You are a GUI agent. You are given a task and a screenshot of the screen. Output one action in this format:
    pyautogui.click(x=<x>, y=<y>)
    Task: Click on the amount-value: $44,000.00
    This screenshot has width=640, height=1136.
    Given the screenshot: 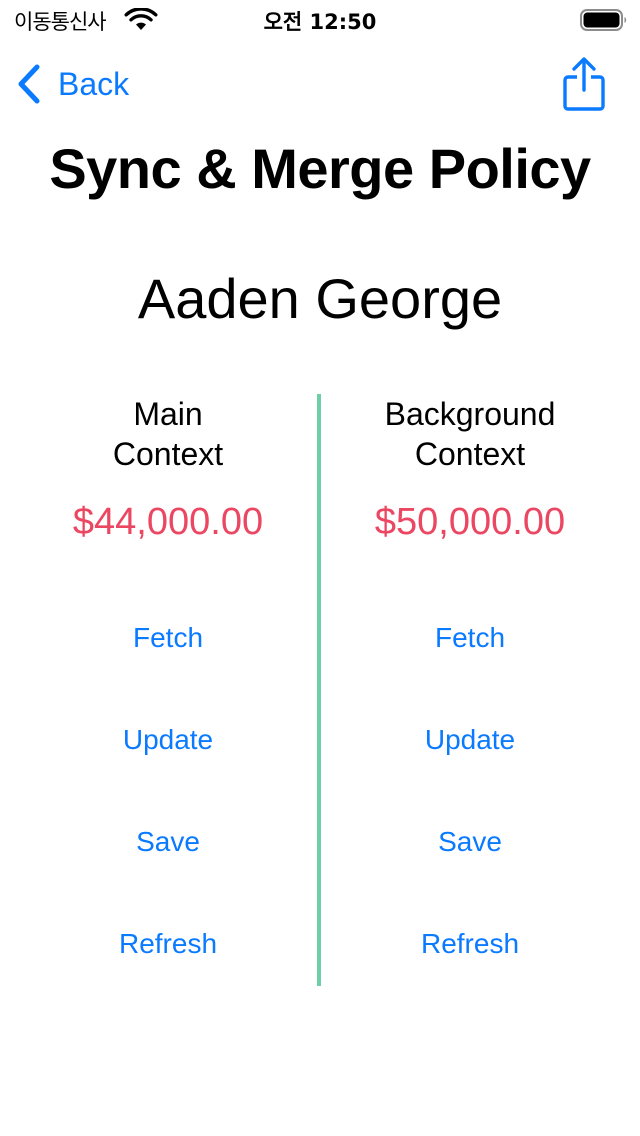 What is the action you would take?
    pyautogui.click(x=168, y=522)
    